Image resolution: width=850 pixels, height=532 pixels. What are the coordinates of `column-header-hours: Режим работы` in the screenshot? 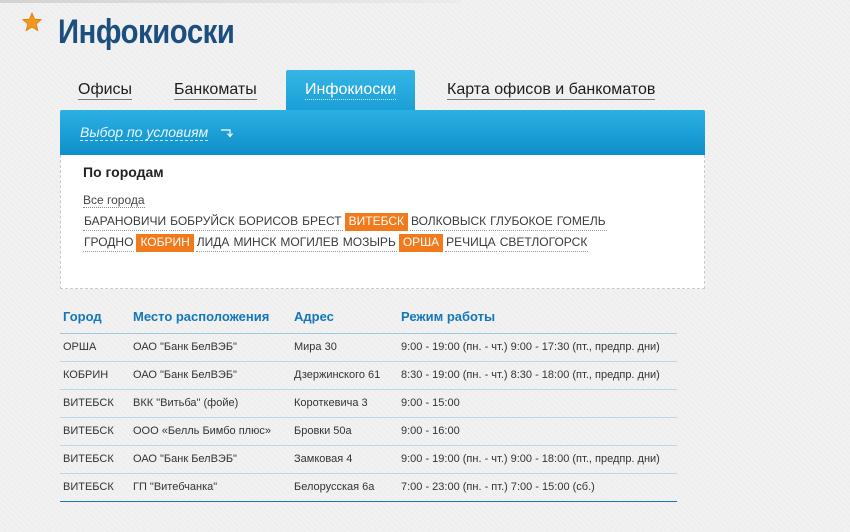 It's located at (537, 317).